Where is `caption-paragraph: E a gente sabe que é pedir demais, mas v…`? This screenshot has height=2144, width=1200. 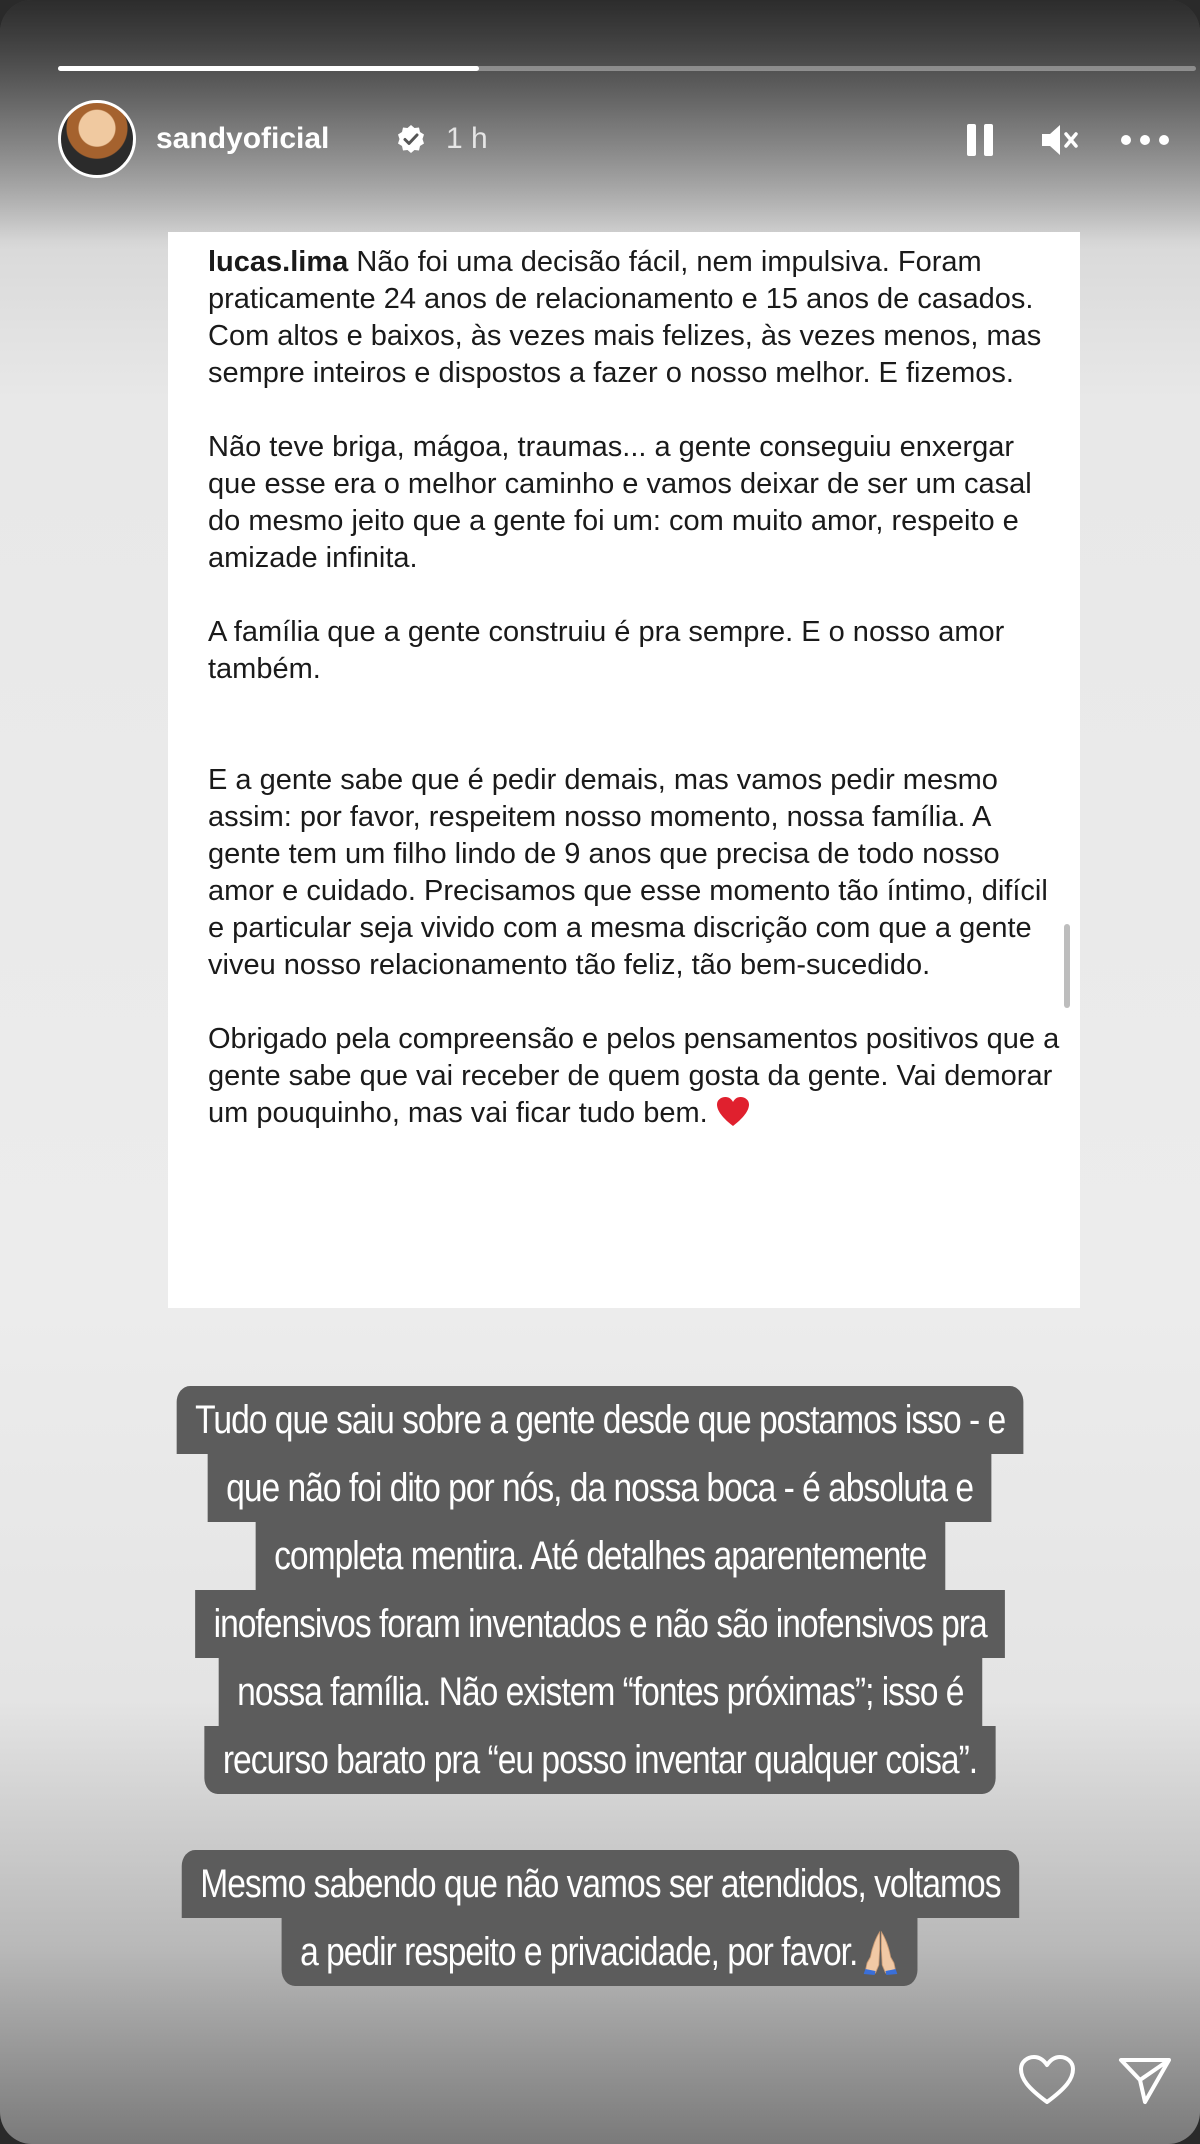
caption-paragraph: E a gente sabe que é pedir demais, mas v… is located at coordinates (628, 872).